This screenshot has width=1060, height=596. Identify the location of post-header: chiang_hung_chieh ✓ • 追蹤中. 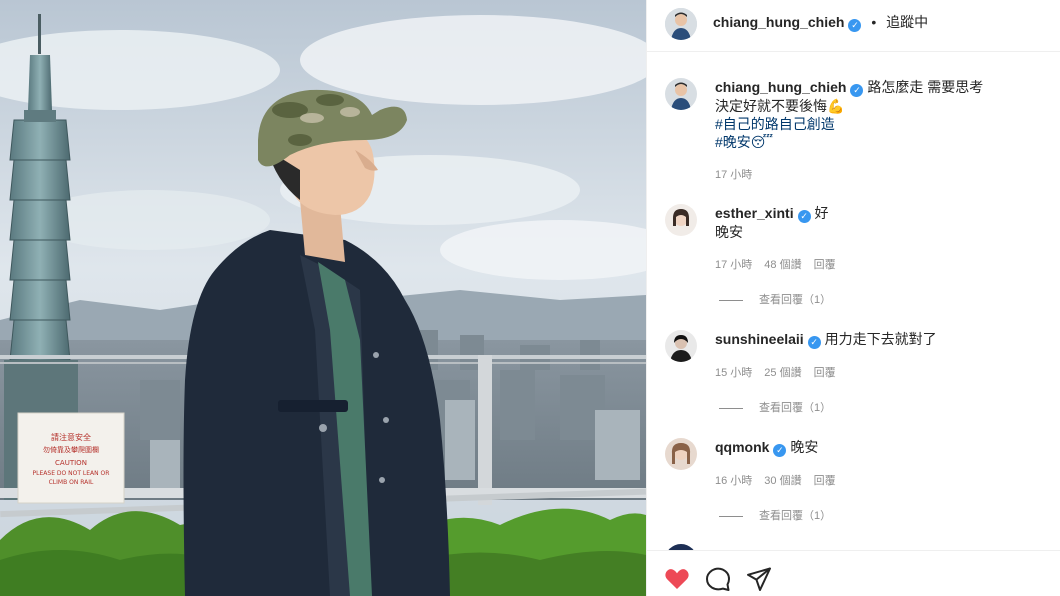
(853, 26).